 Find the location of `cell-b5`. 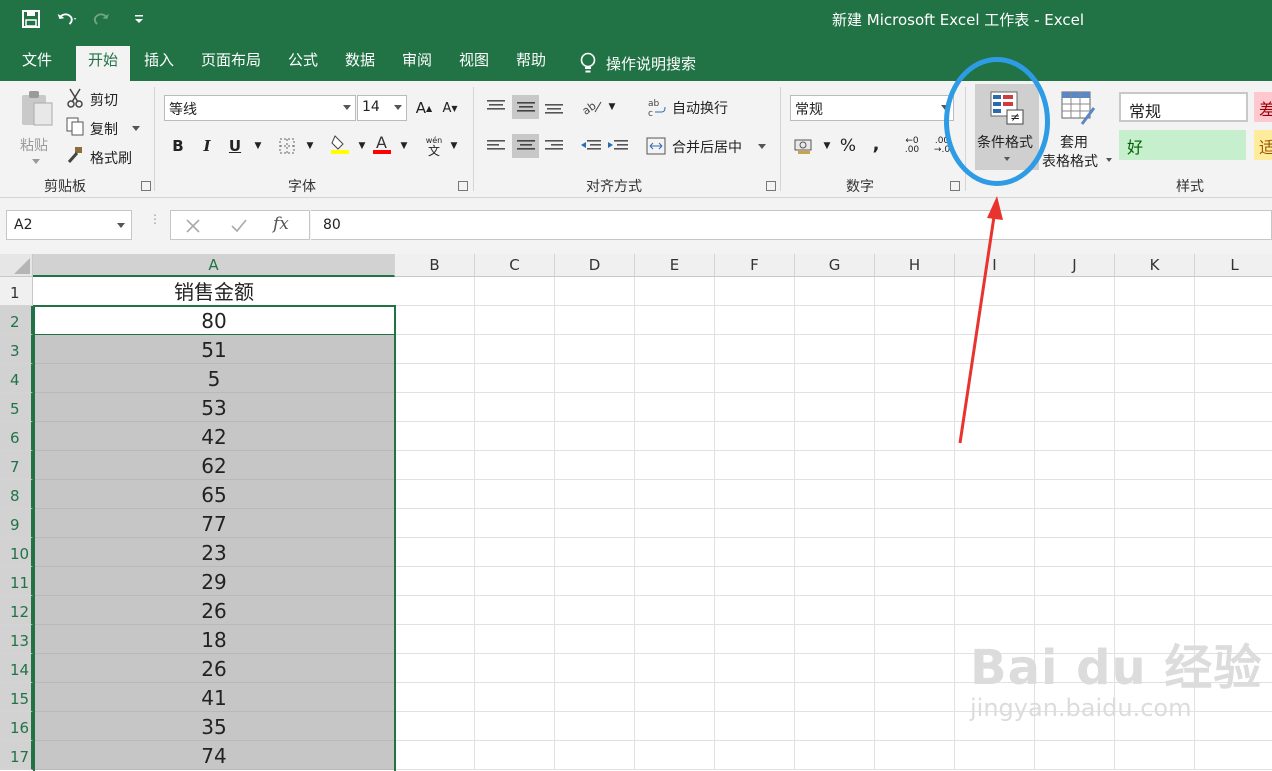

cell-b5 is located at coordinates (435, 407).